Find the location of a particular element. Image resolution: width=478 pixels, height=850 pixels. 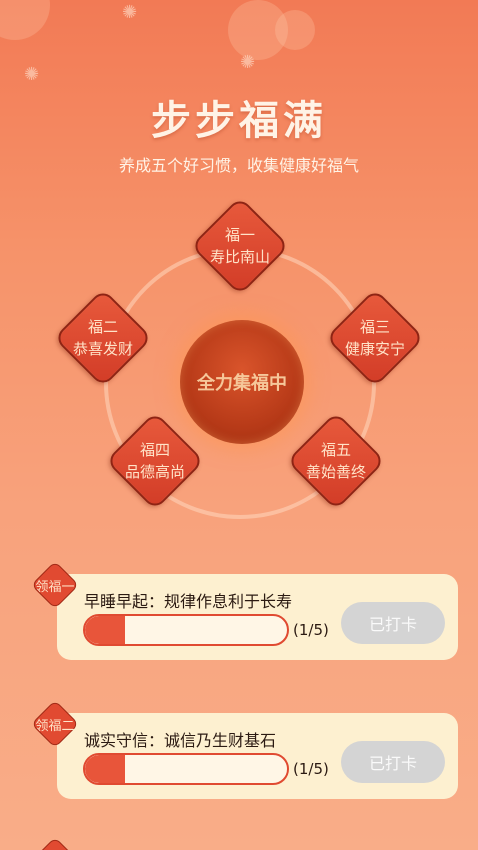

fortune-desc: 恭喜发财 is located at coordinates (102, 349).